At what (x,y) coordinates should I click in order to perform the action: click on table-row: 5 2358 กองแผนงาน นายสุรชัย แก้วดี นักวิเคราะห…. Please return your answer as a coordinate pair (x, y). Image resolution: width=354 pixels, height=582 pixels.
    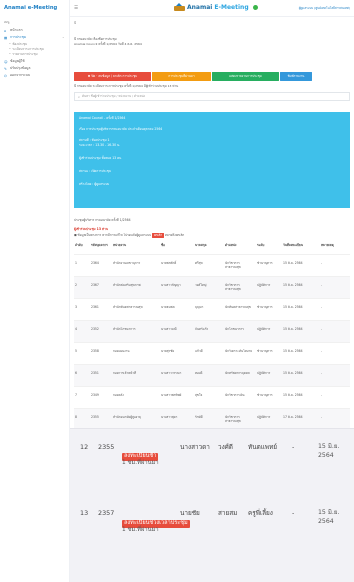
    Looking at the image, I should click on (212, 352).